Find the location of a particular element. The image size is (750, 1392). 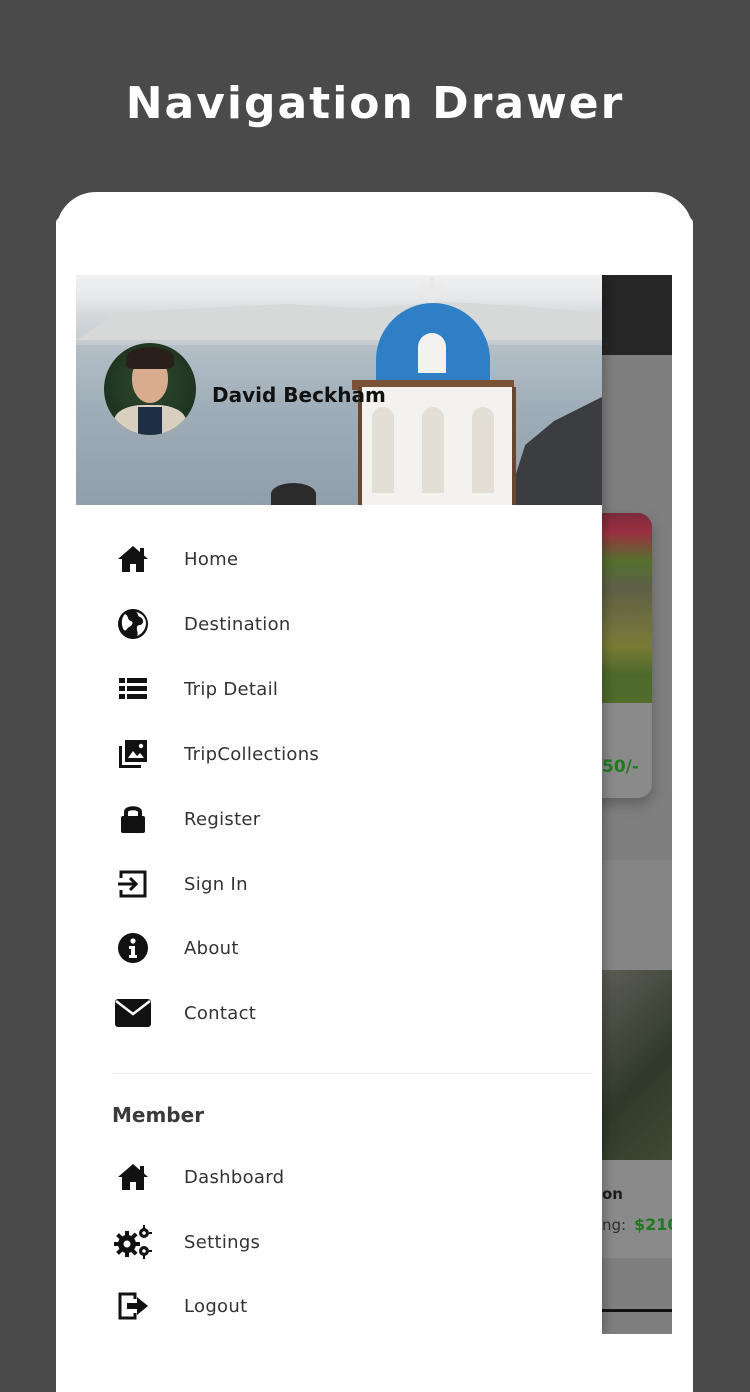

envelope-icon is located at coordinates (133, 1013).